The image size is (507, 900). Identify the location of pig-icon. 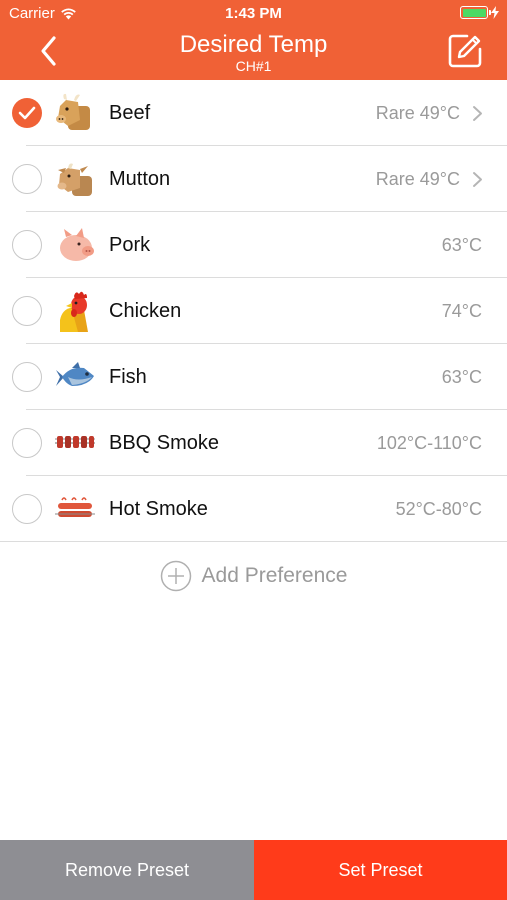
(77, 244).